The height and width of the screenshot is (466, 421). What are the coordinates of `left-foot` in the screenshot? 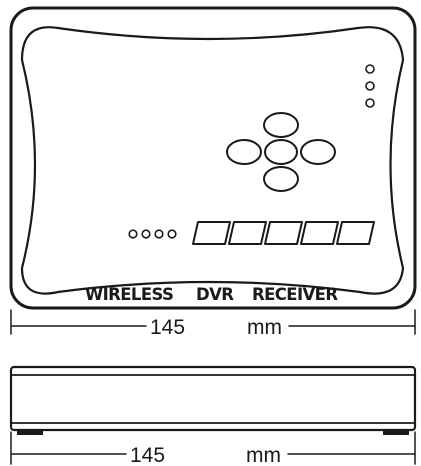 It's located at (30, 432).